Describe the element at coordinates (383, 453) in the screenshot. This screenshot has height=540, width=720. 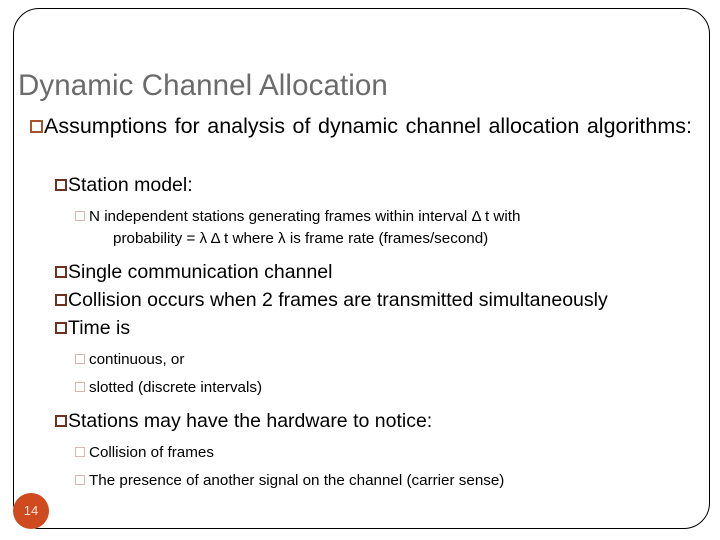
I see `bullet-item-collision-of-frames: Collision of frames` at that location.